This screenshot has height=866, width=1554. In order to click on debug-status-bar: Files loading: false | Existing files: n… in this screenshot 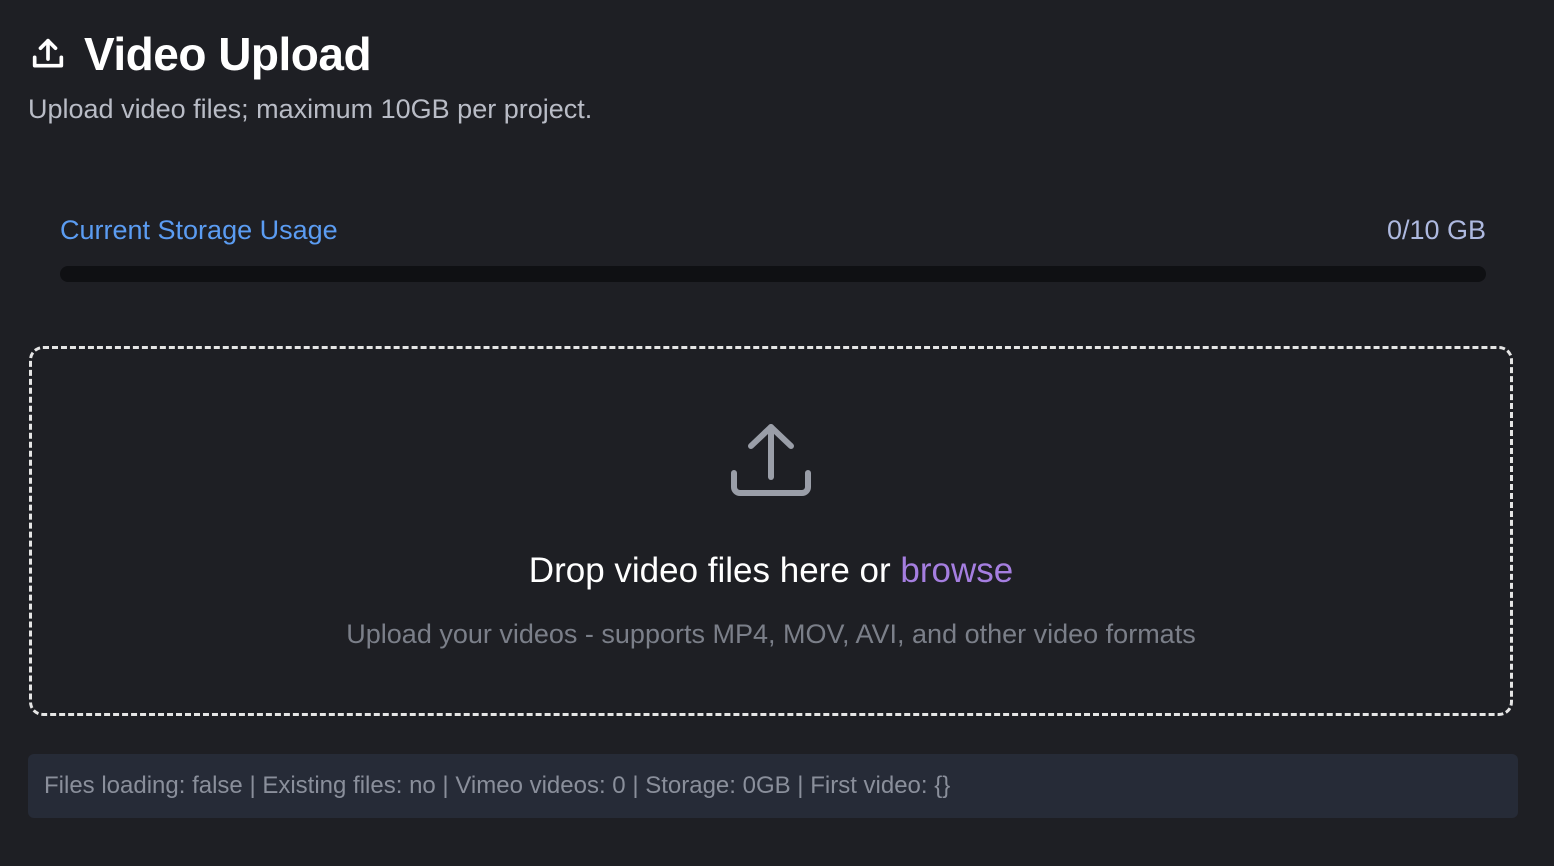, I will do `click(773, 786)`.